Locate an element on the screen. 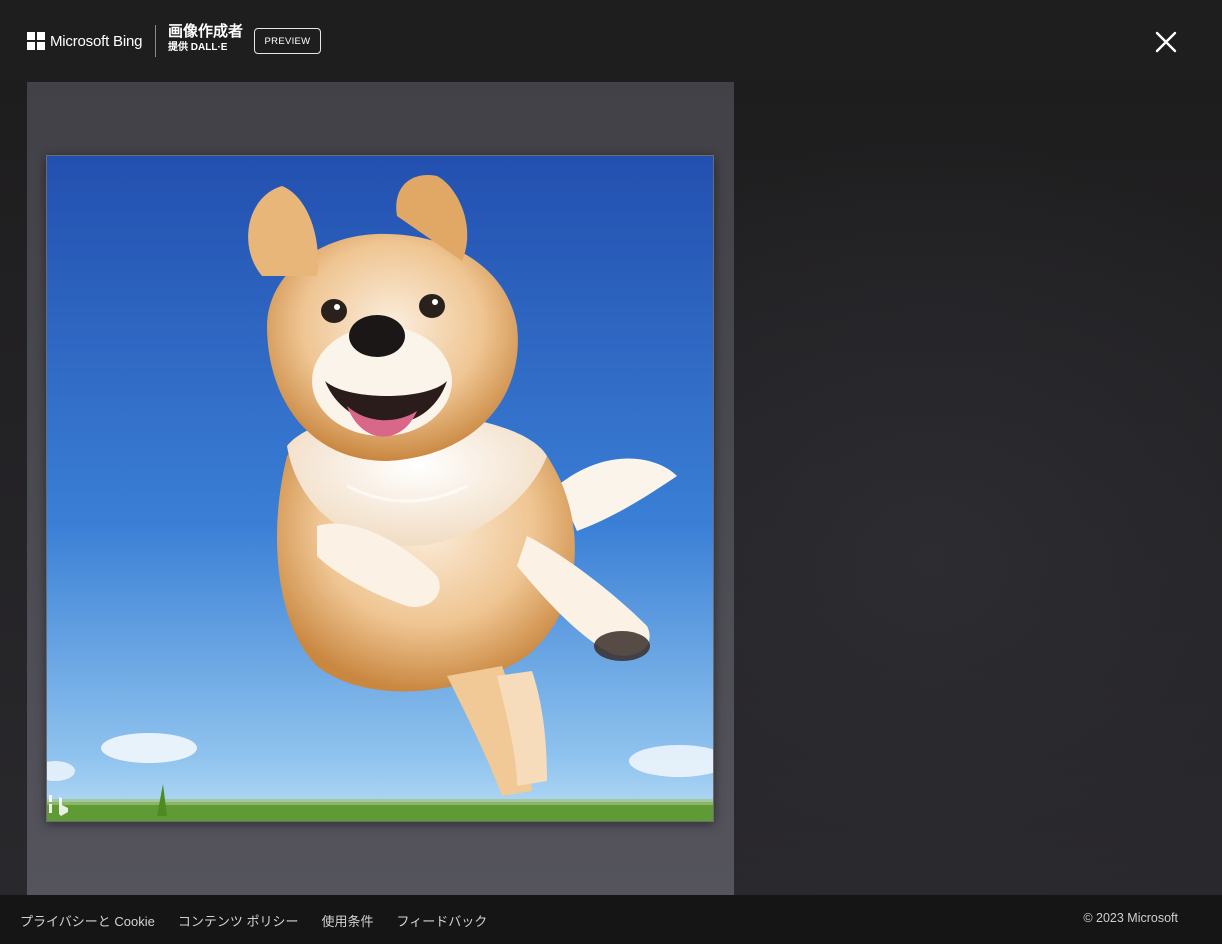  close-icon is located at coordinates (1166, 42).